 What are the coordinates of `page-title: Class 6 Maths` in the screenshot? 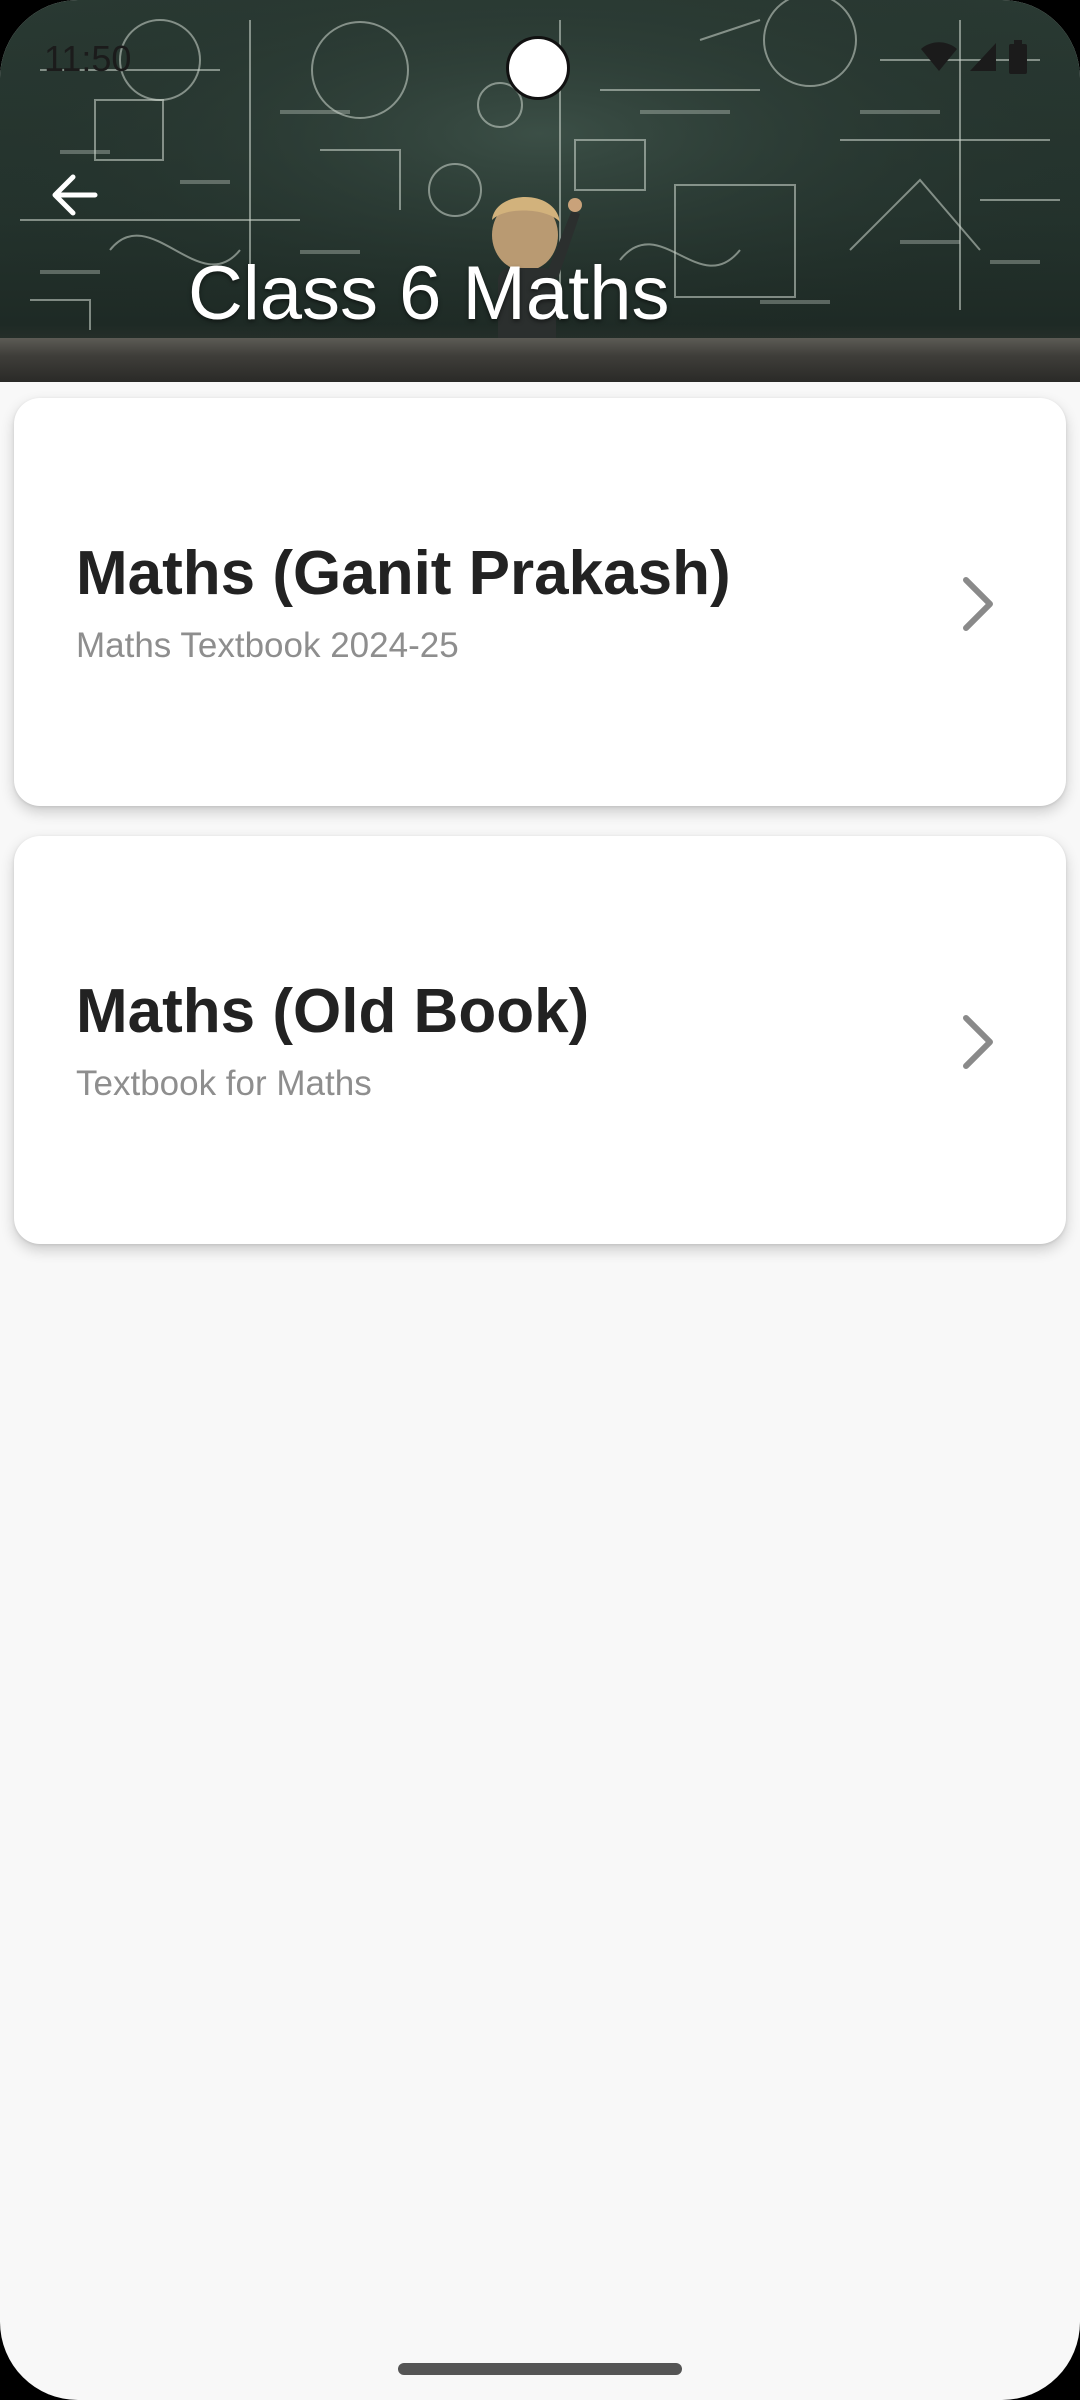 It's located at (429, 293).